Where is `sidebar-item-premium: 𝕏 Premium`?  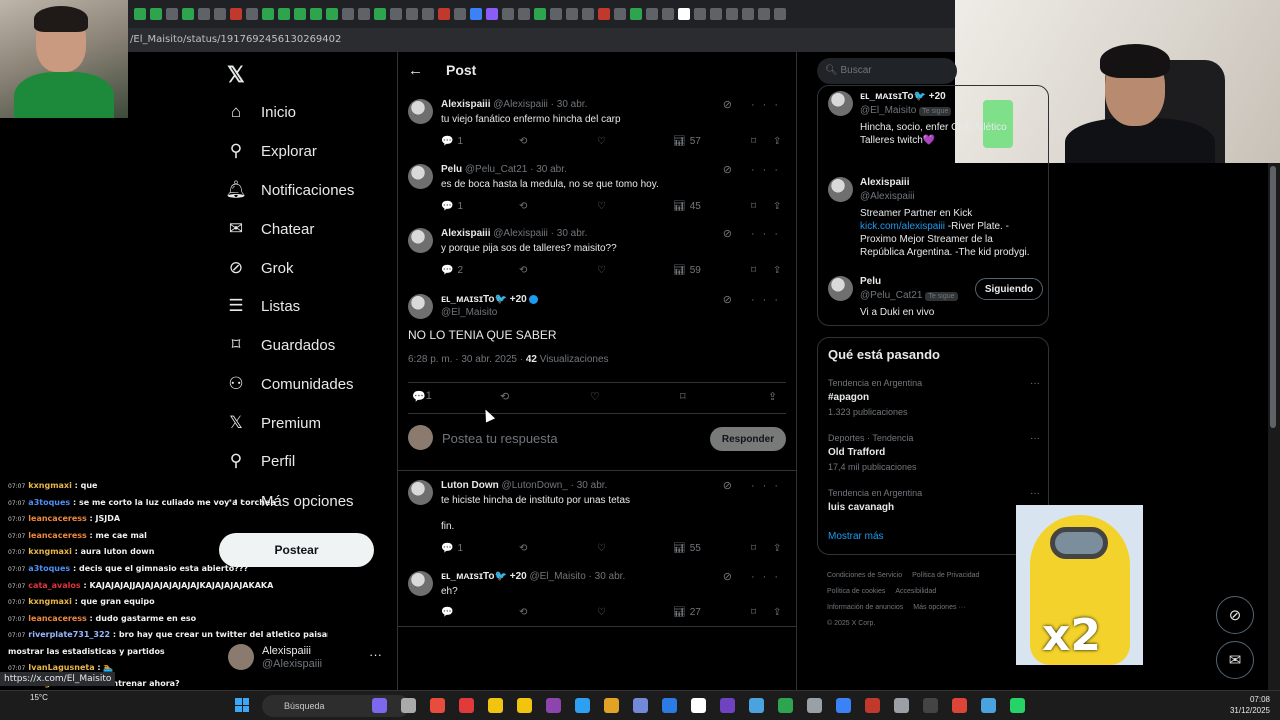 sidebar-item-premium: 𝕏 Premium is located at coordinates (273, 423).